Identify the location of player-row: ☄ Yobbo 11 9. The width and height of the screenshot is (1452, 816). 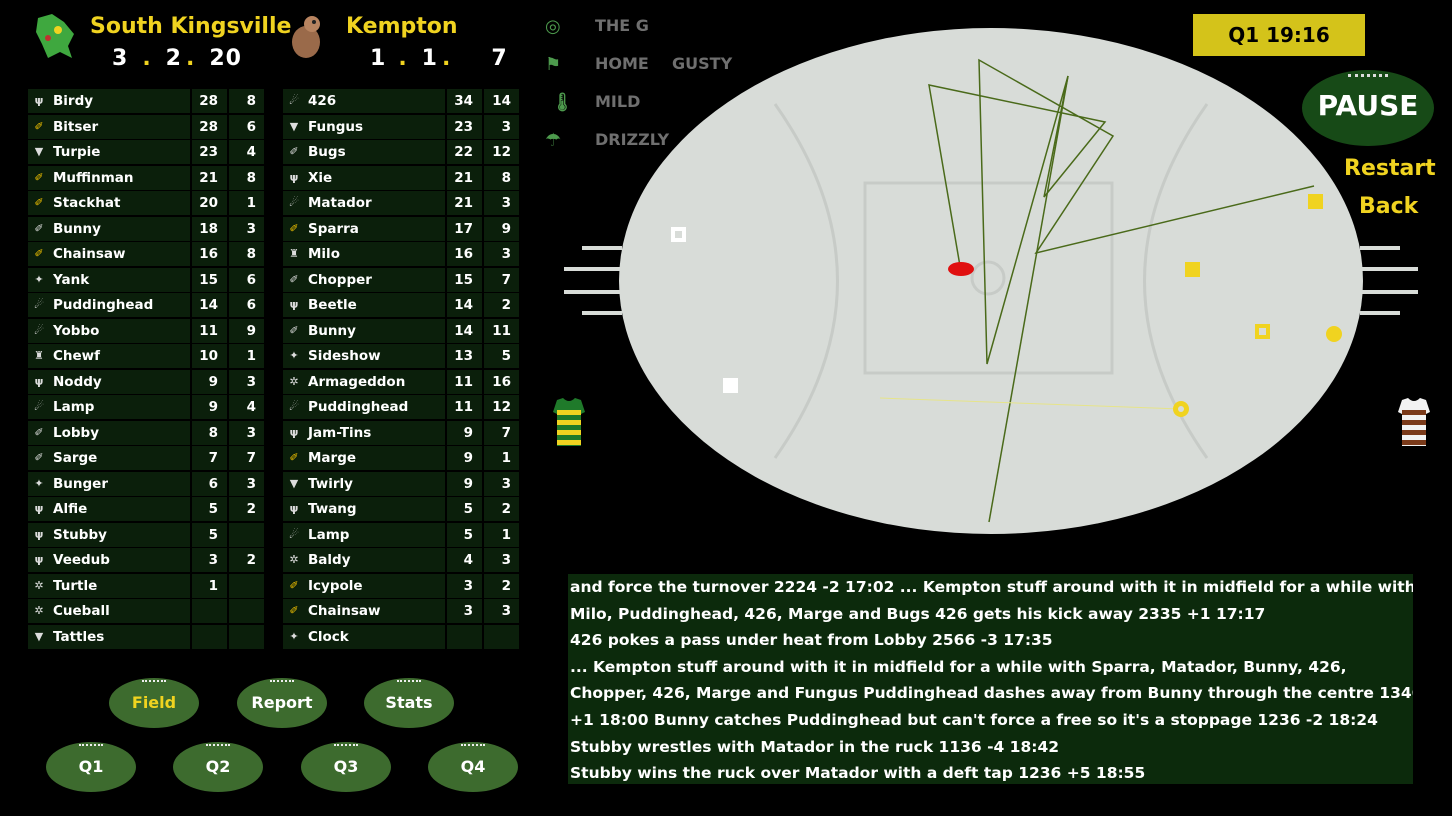
(146, 330).